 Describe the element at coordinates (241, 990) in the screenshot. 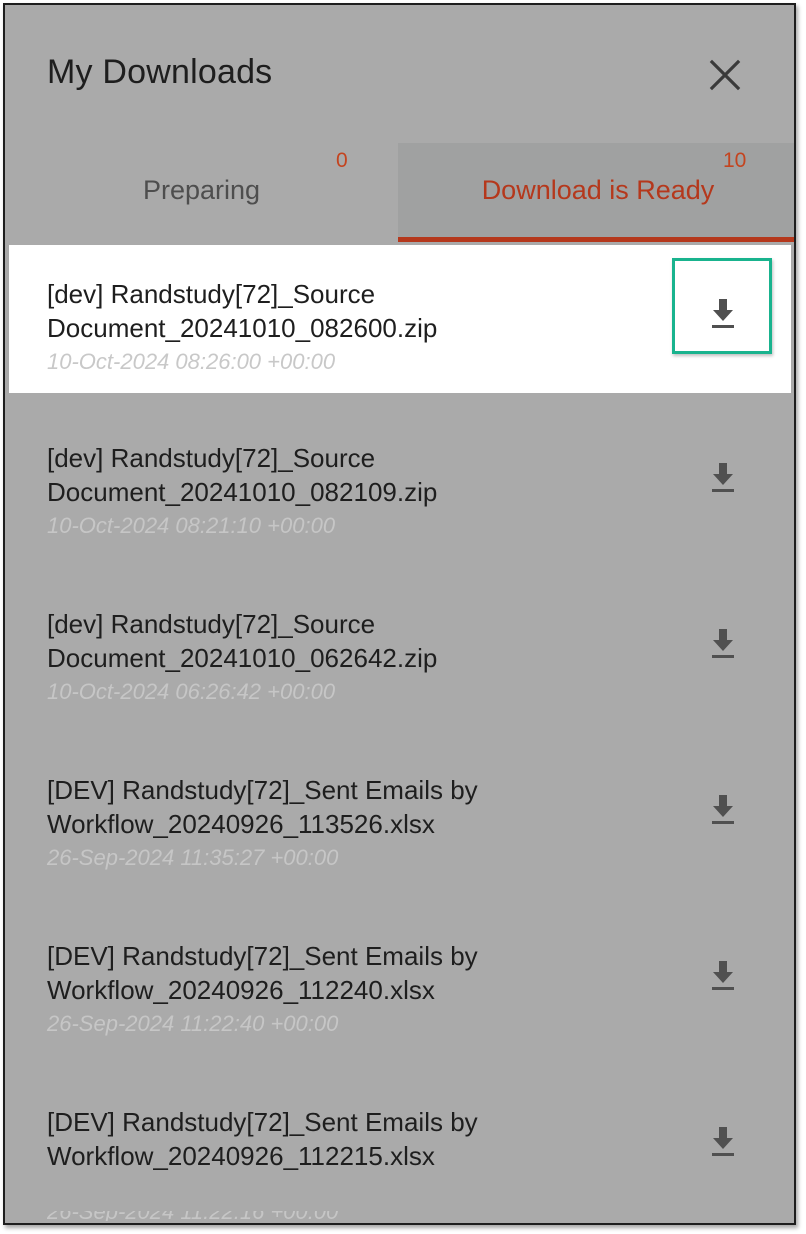

I see `file-name-line: Workflow_20240926_112240.xlsx` at that location.